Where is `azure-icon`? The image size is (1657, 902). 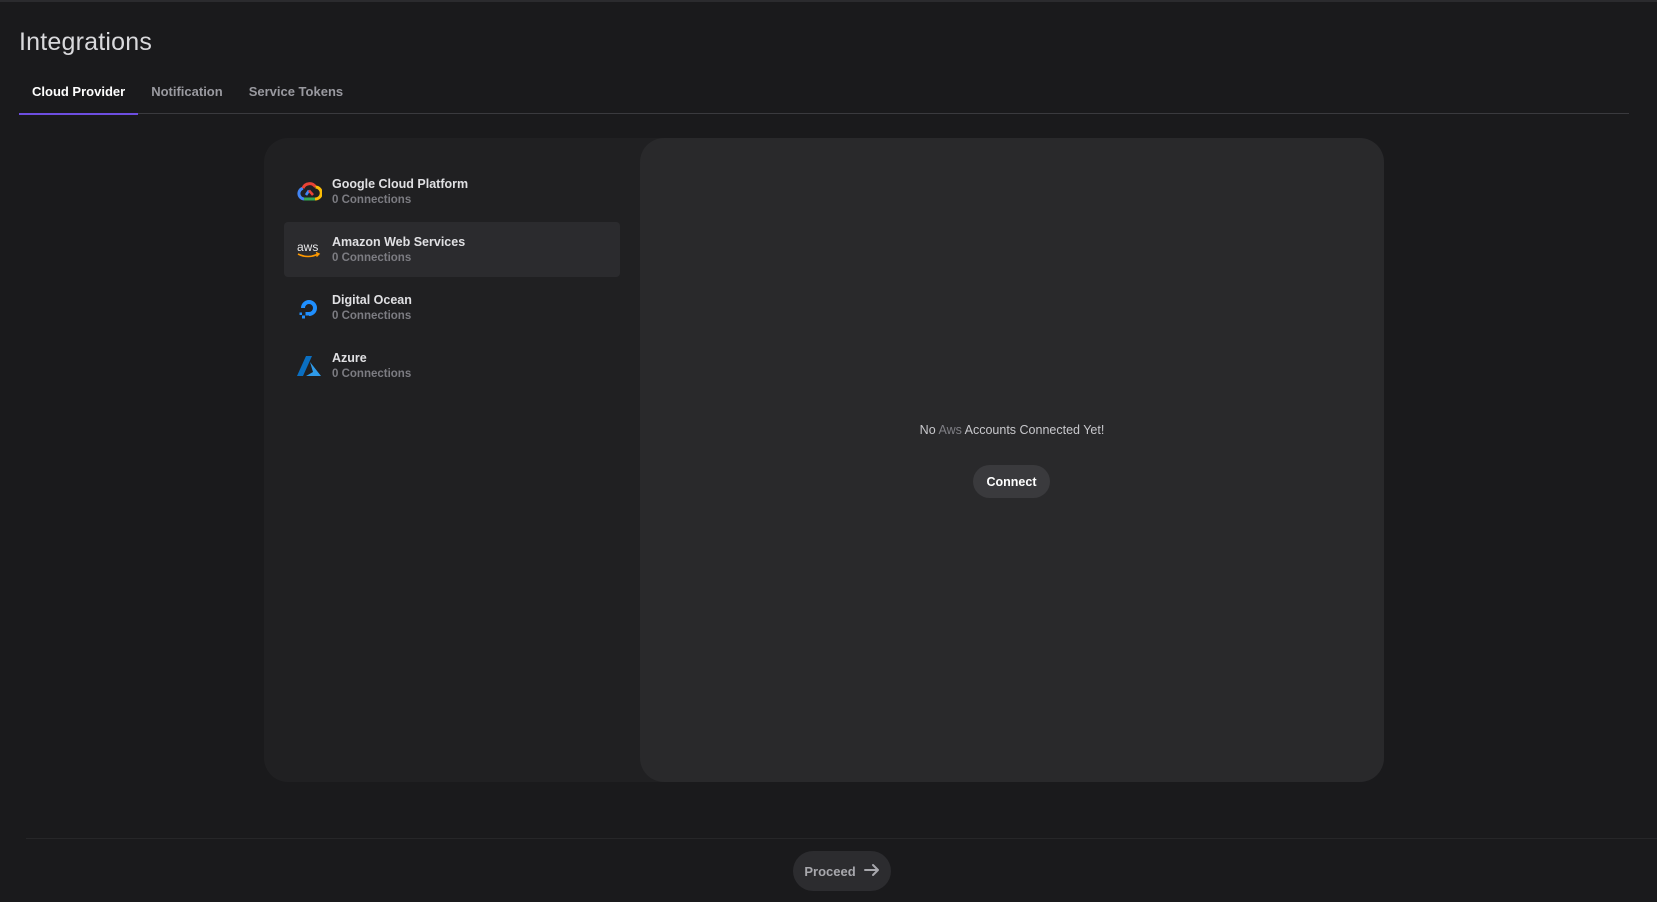 azure-icon is located at coordinates (309, 366).